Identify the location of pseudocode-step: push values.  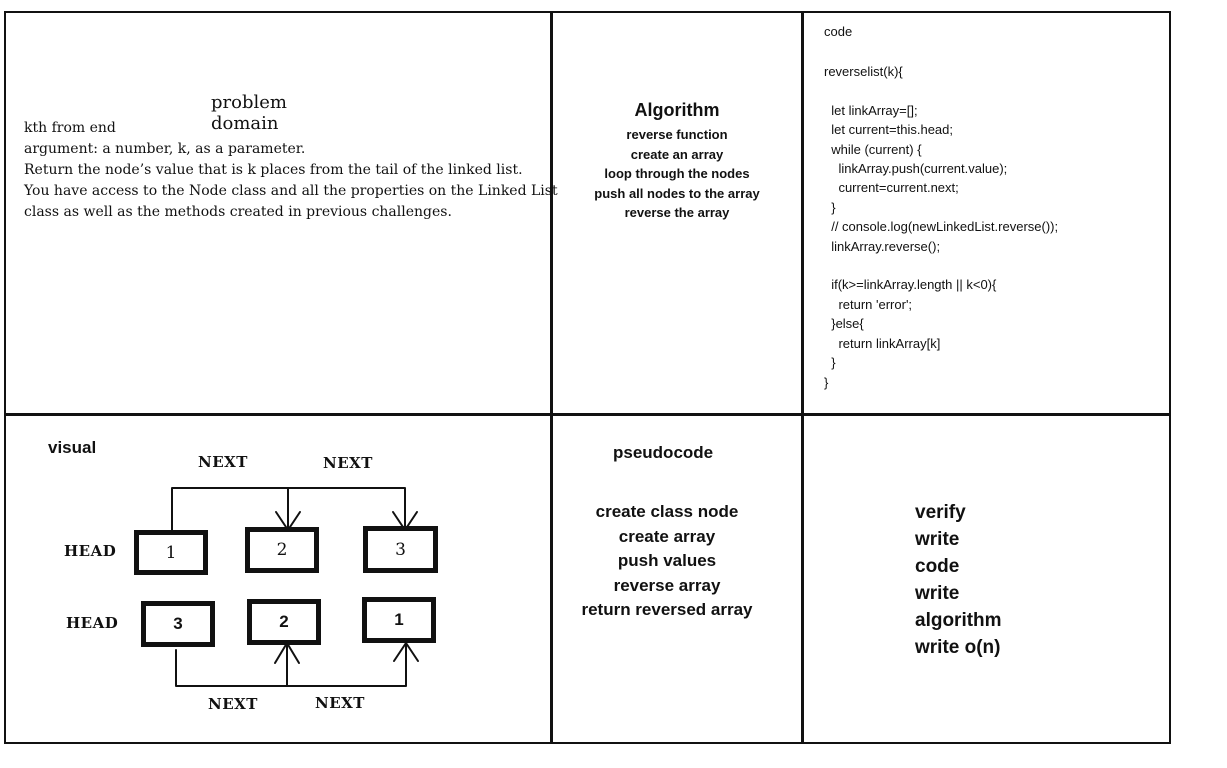
(667, 560).